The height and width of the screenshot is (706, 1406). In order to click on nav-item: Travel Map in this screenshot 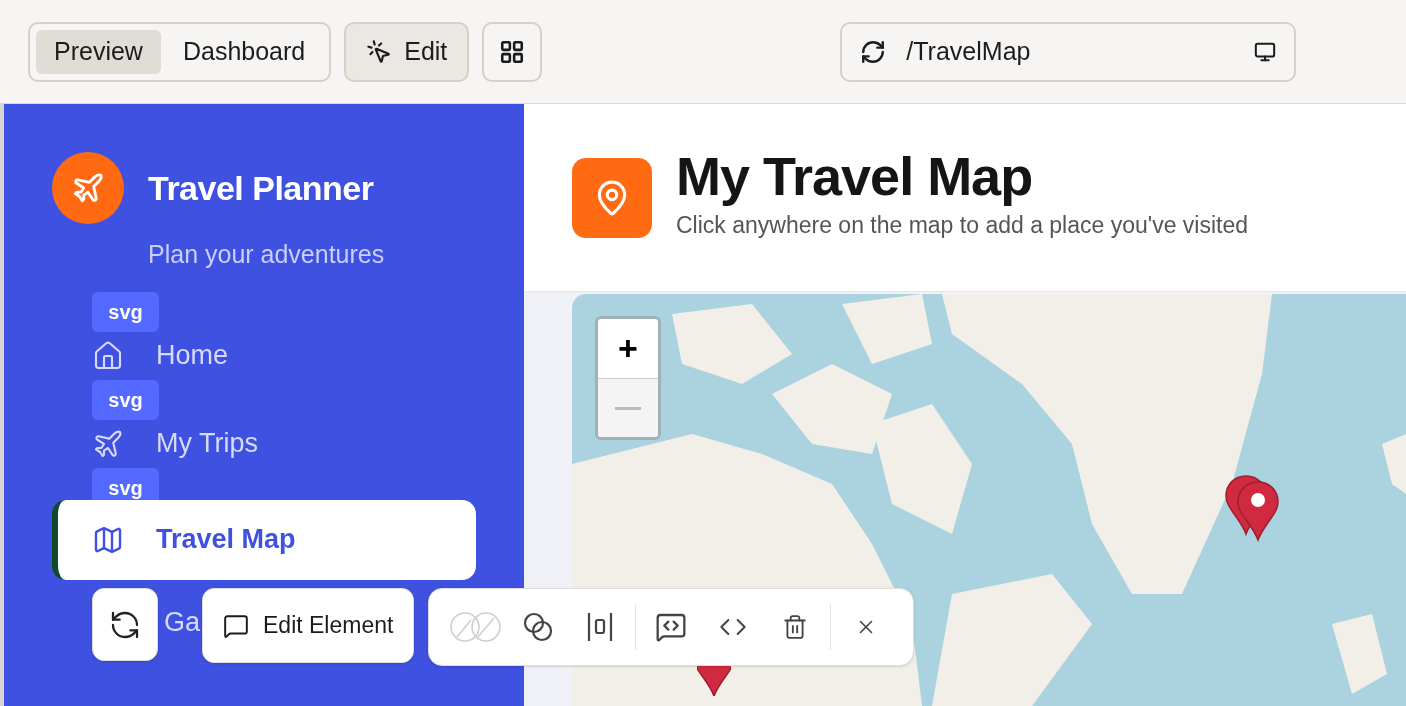, I will do `click(264, 539)`.